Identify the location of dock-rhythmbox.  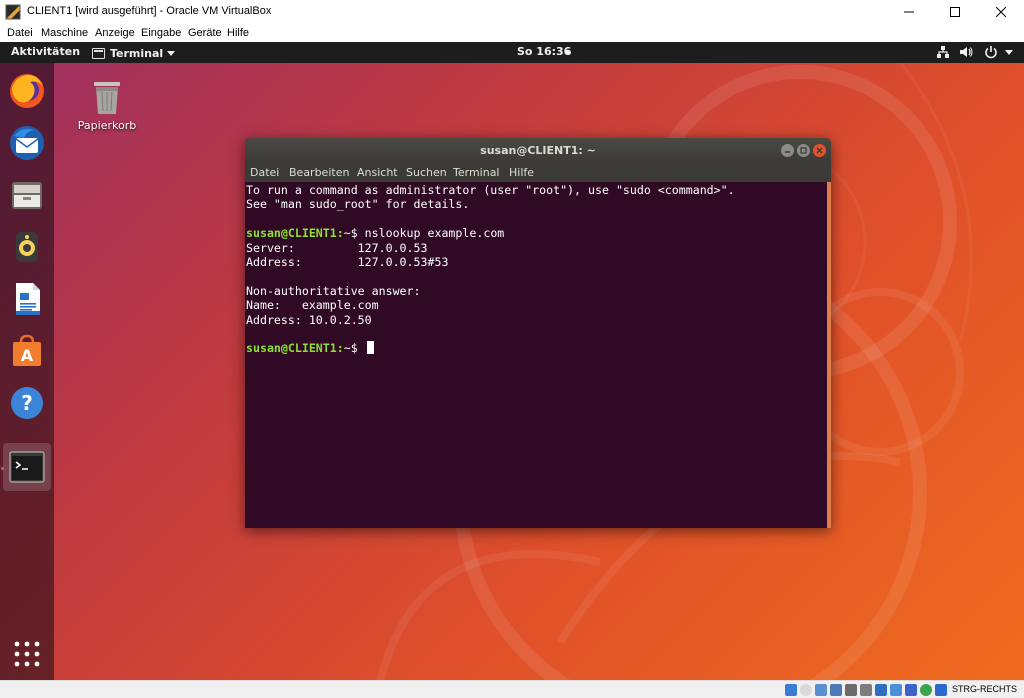
(27, 247).